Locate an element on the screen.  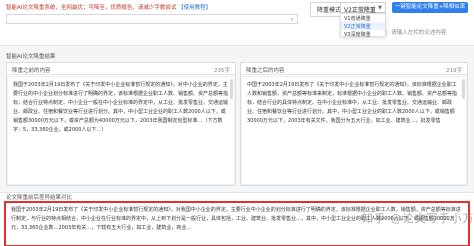
mode-option: V3深度降重 is located at coordinates (363, 34).